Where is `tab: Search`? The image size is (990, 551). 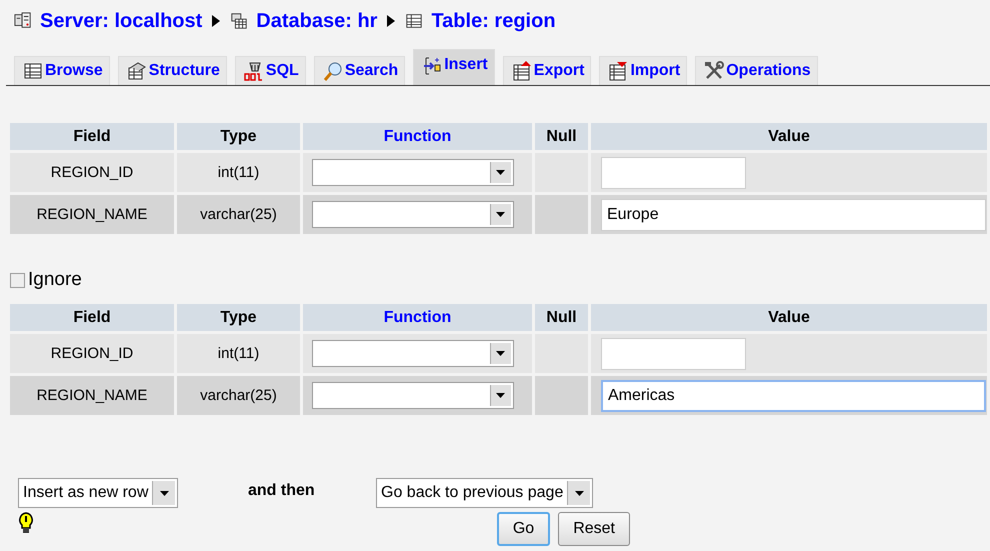
tab: Search is located at coordinates (360, 70).